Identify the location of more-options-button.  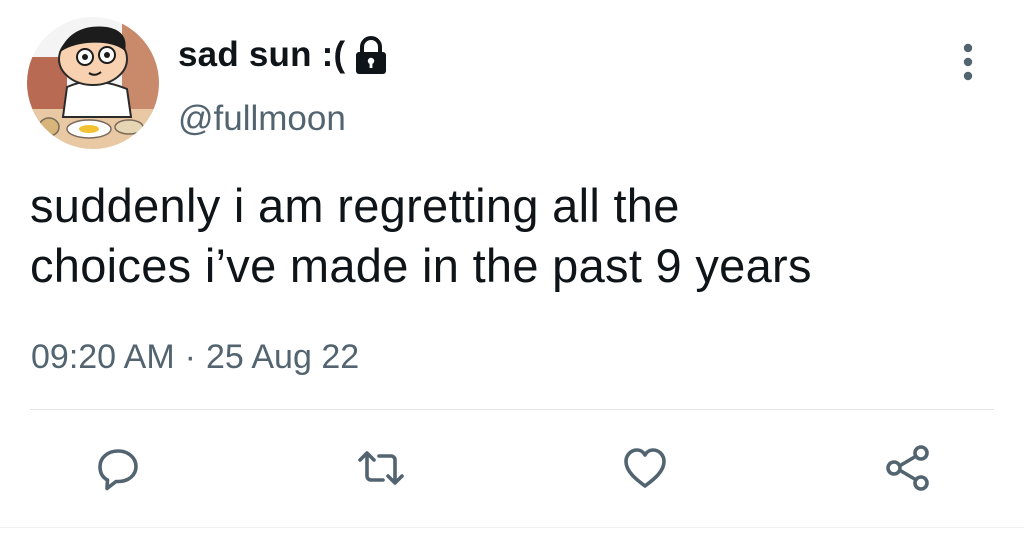
(968, 62).